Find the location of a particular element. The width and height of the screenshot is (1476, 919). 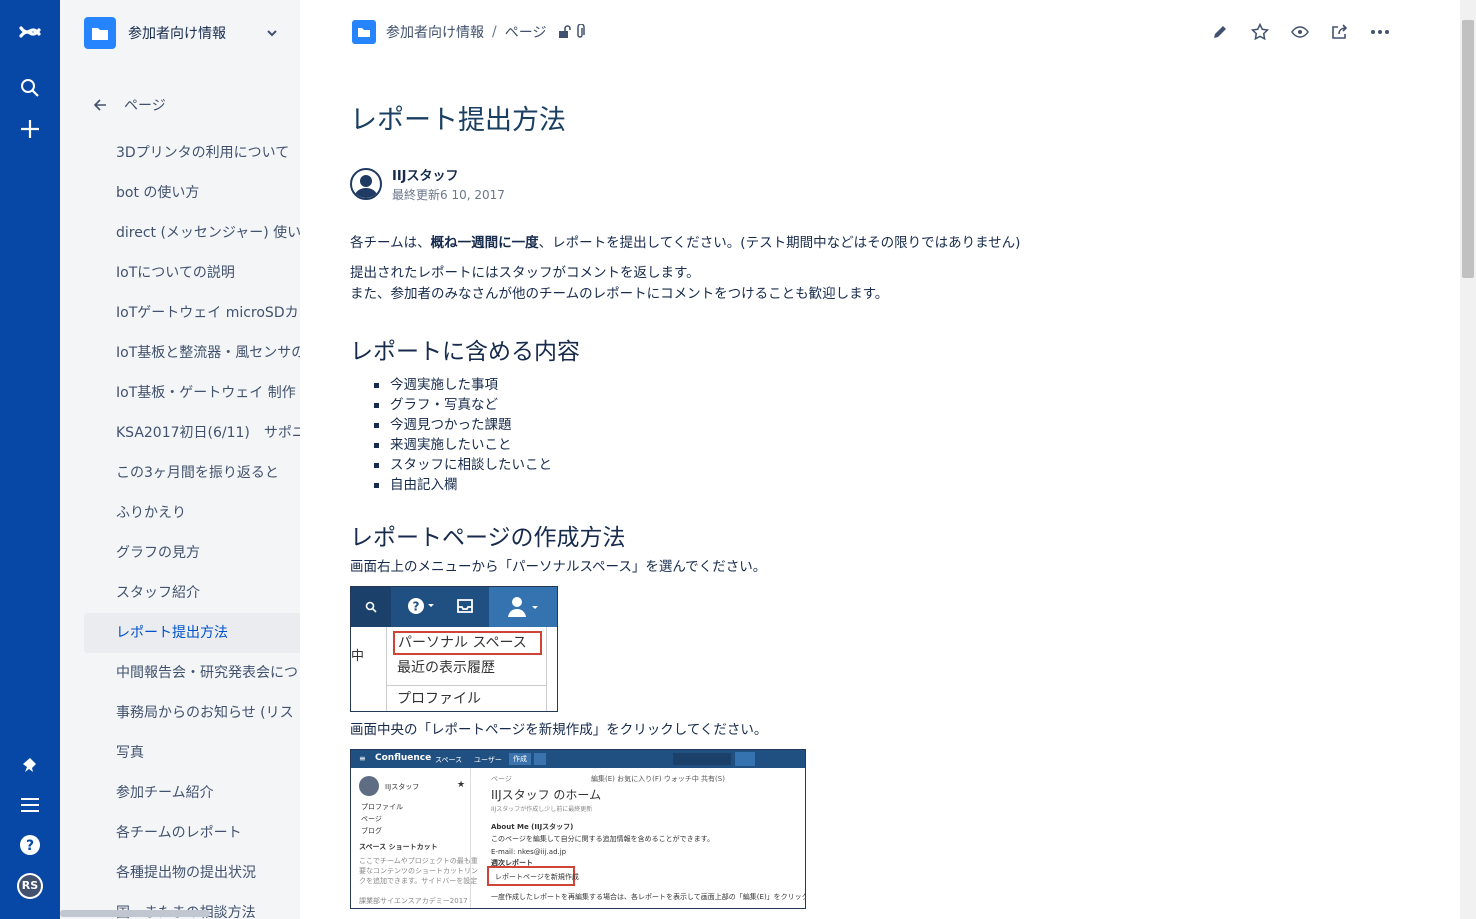

sidebar-page-item: direct (メッセンジャー) 使い is located at coordinates (192, 233).